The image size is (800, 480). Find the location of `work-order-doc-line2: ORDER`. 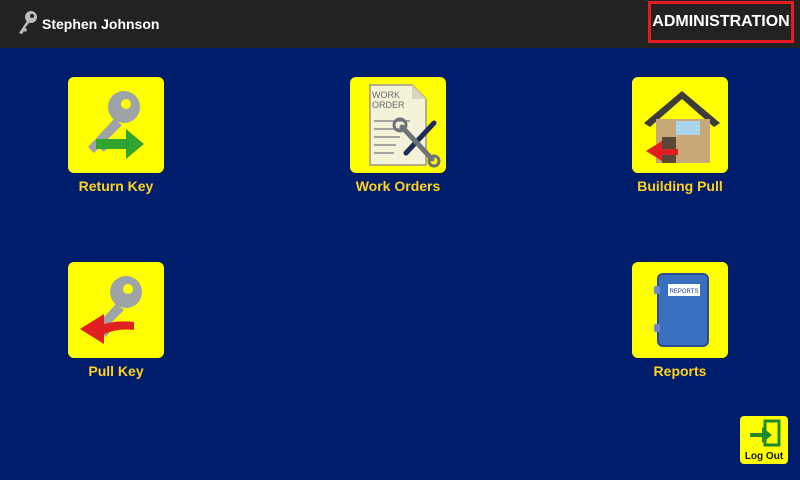

work-order-doc-line2: ORDER is located at coordinates (388, 105).